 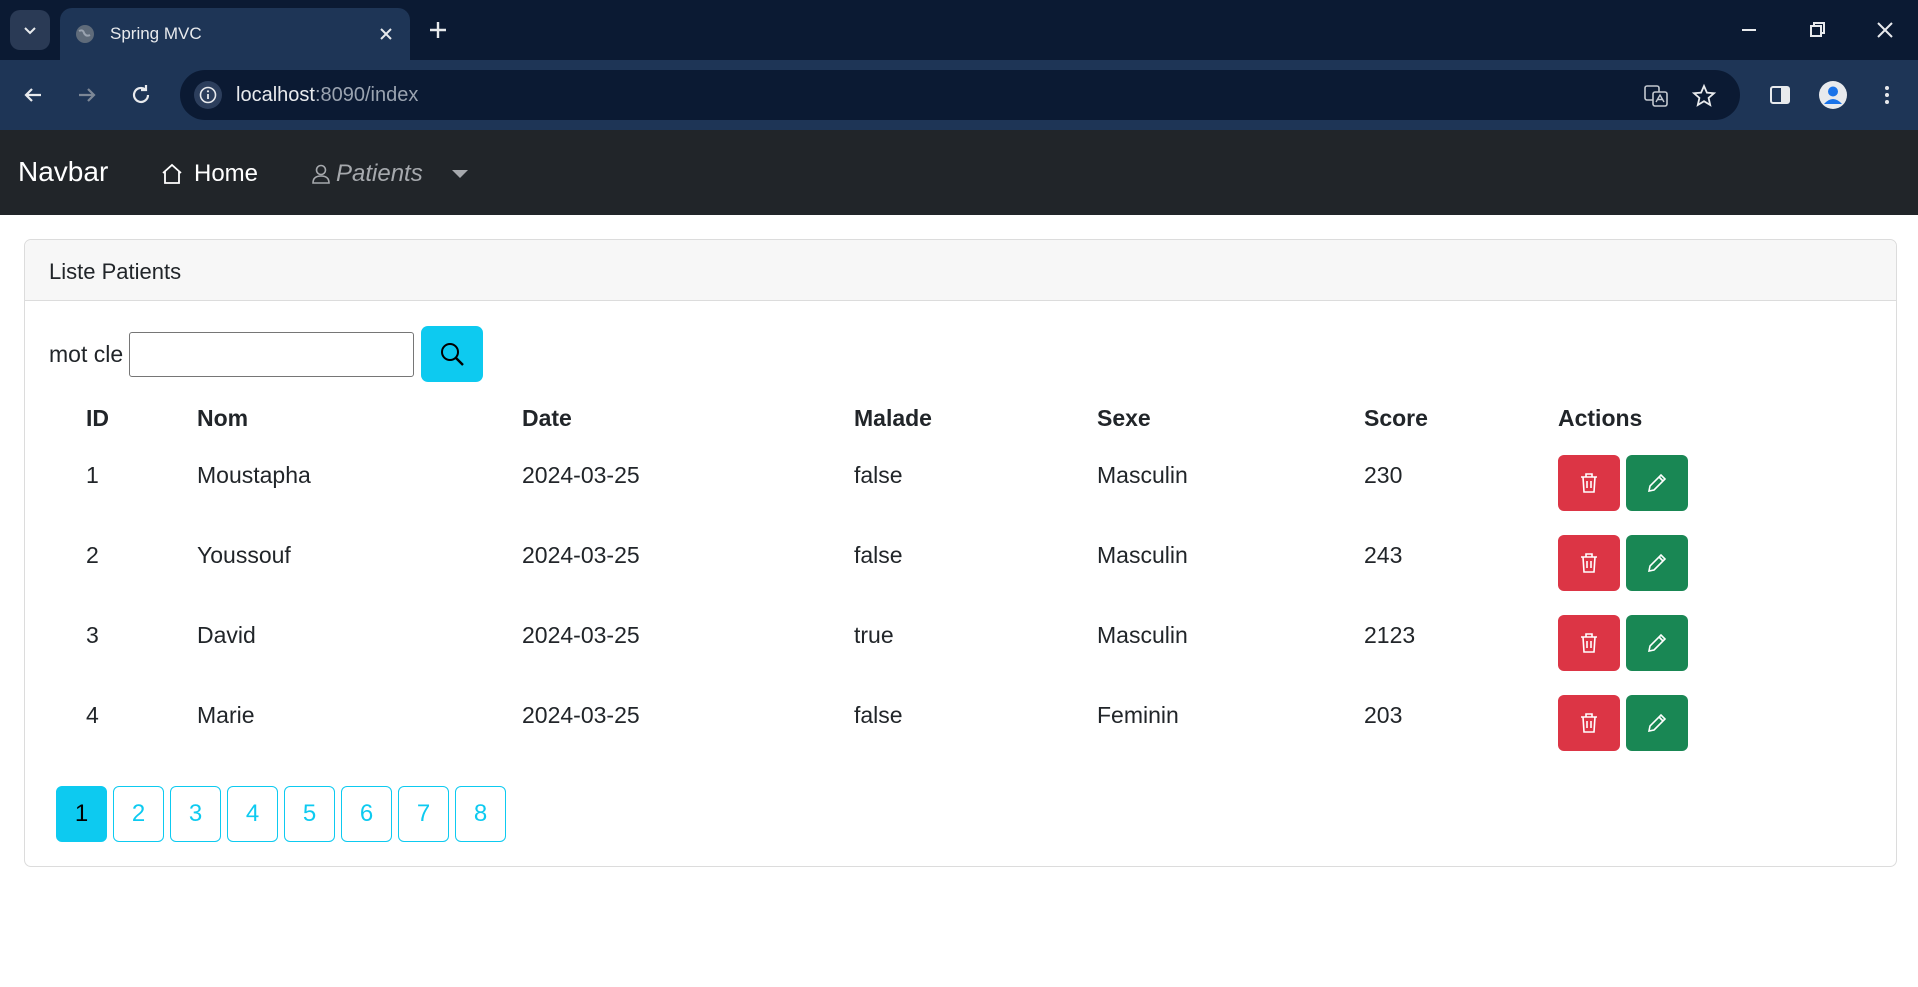 I want to click on info-icon, so click(x=208, y=95).